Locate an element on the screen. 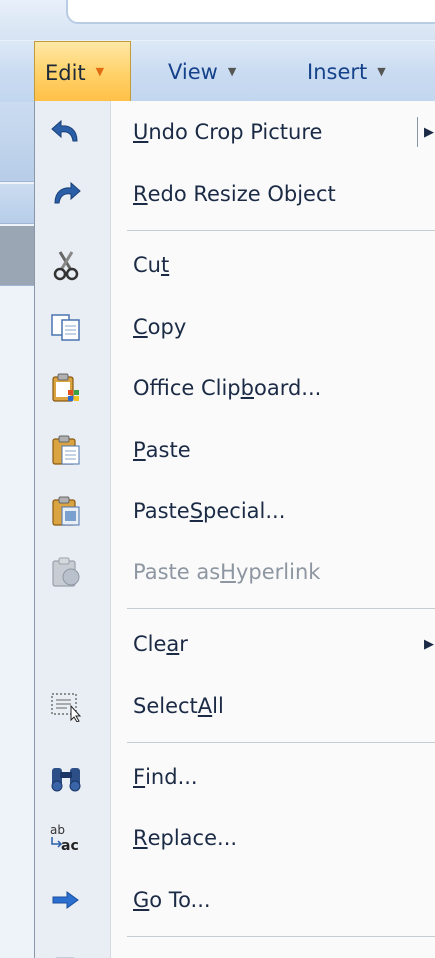 This screenshot has height=958, width=435. menu-item-label: Redo Resize Object is located at coordinates (234, 194).